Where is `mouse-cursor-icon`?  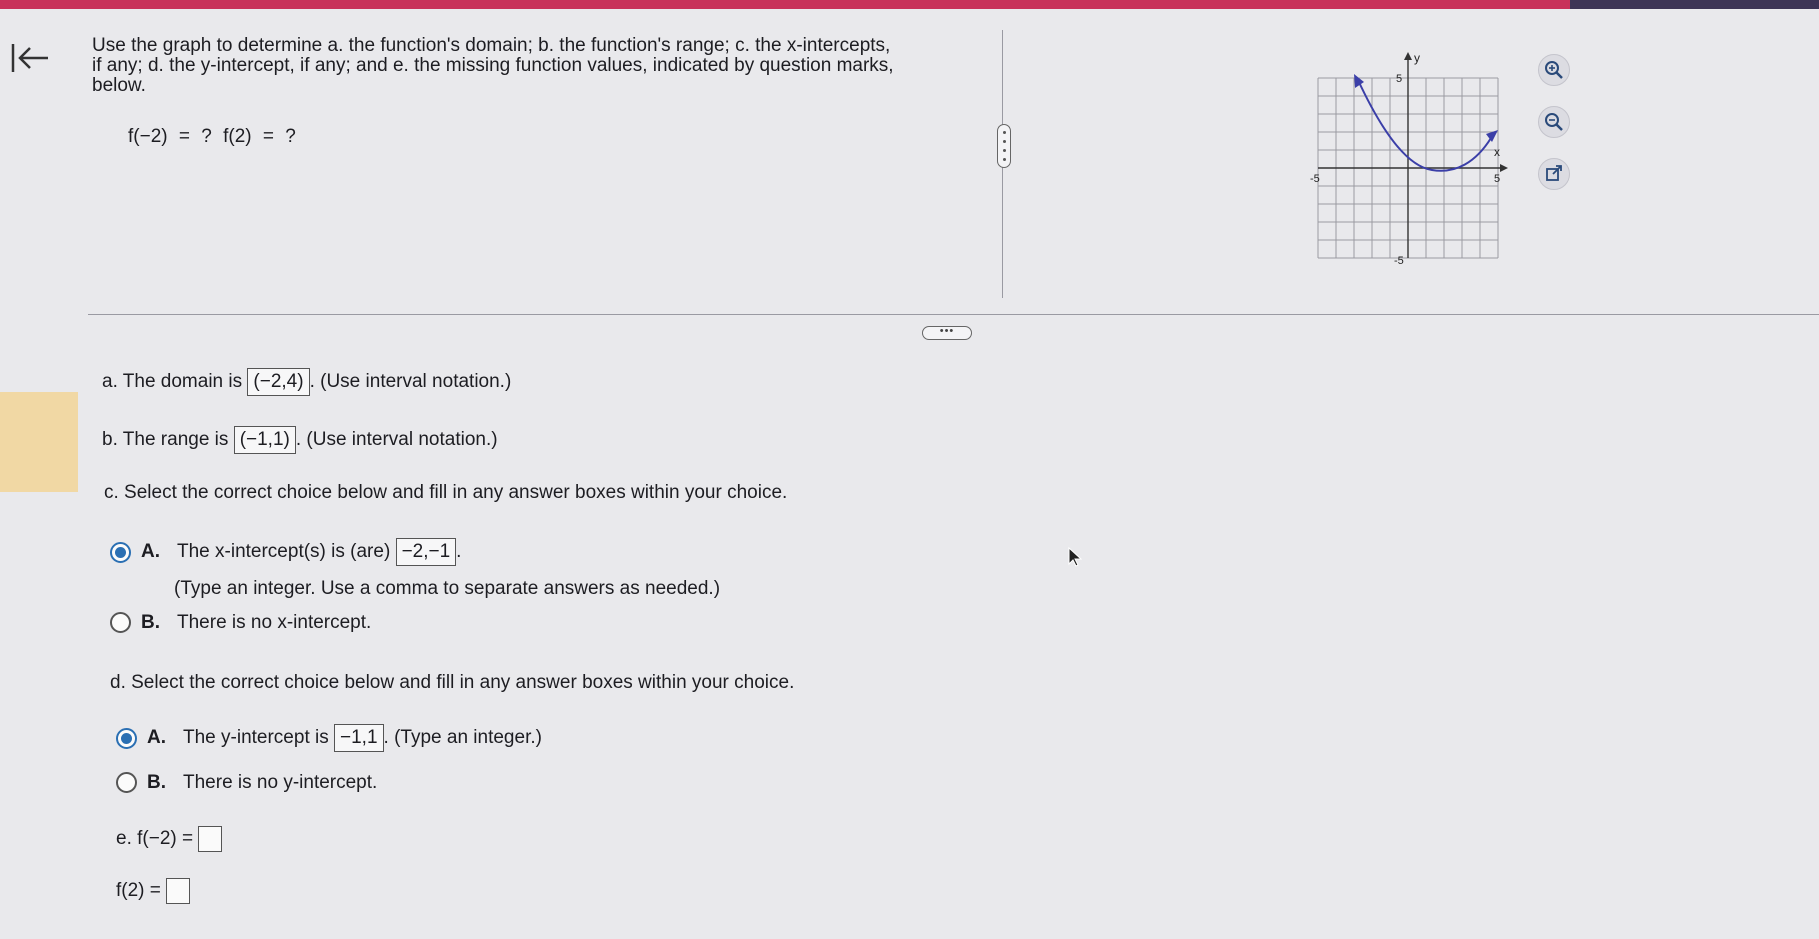
mouse-cursor-icon is located at coordinates (1075, 557).